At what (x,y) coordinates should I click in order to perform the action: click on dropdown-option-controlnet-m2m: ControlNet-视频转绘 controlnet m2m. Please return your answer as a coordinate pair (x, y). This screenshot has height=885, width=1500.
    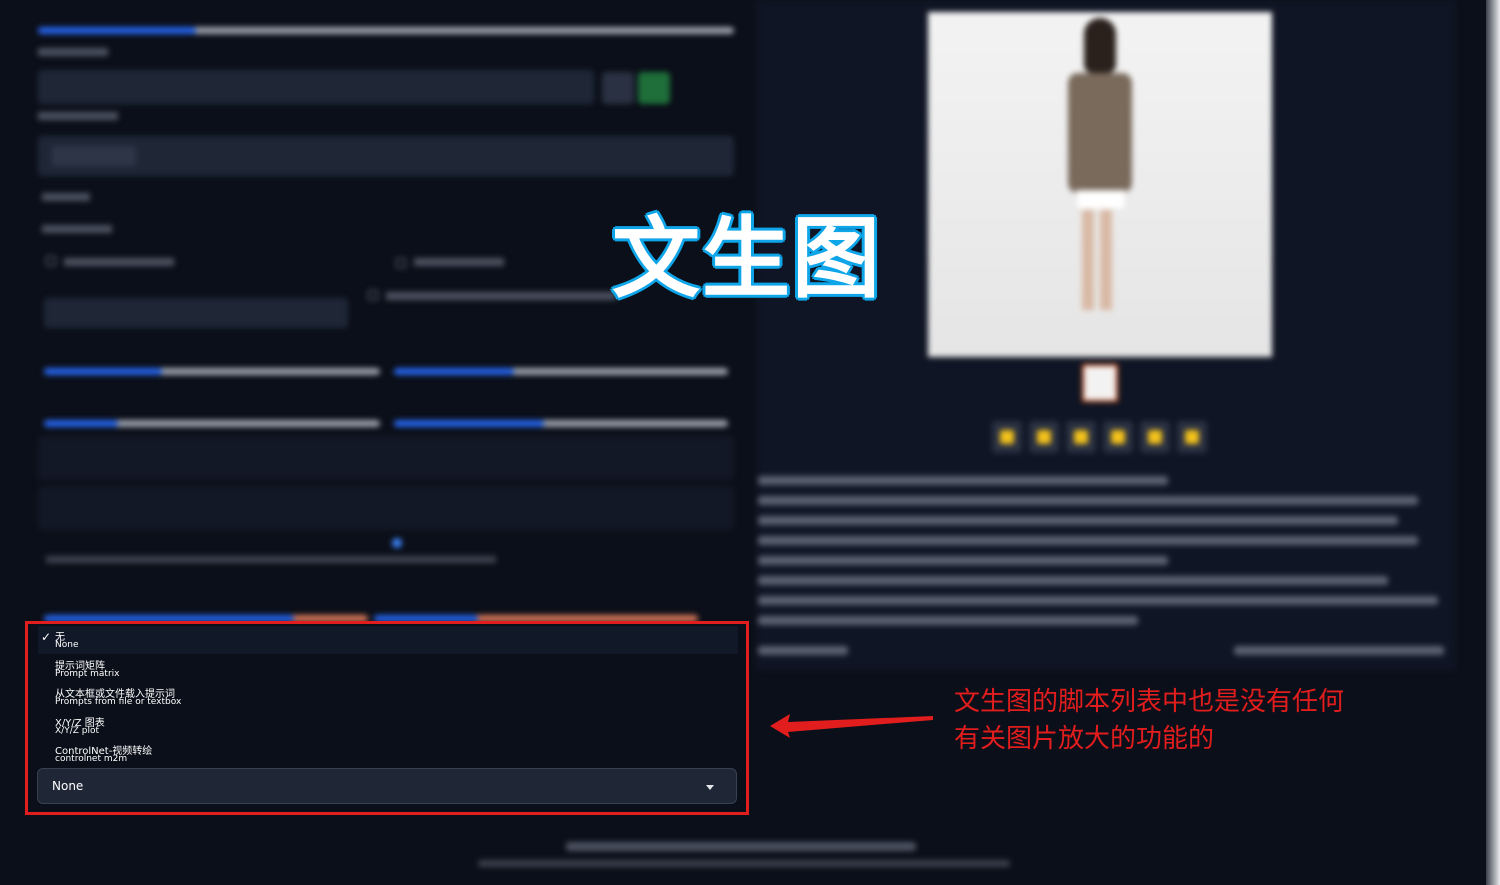
    Looking at the image, I should click on (388, 754).